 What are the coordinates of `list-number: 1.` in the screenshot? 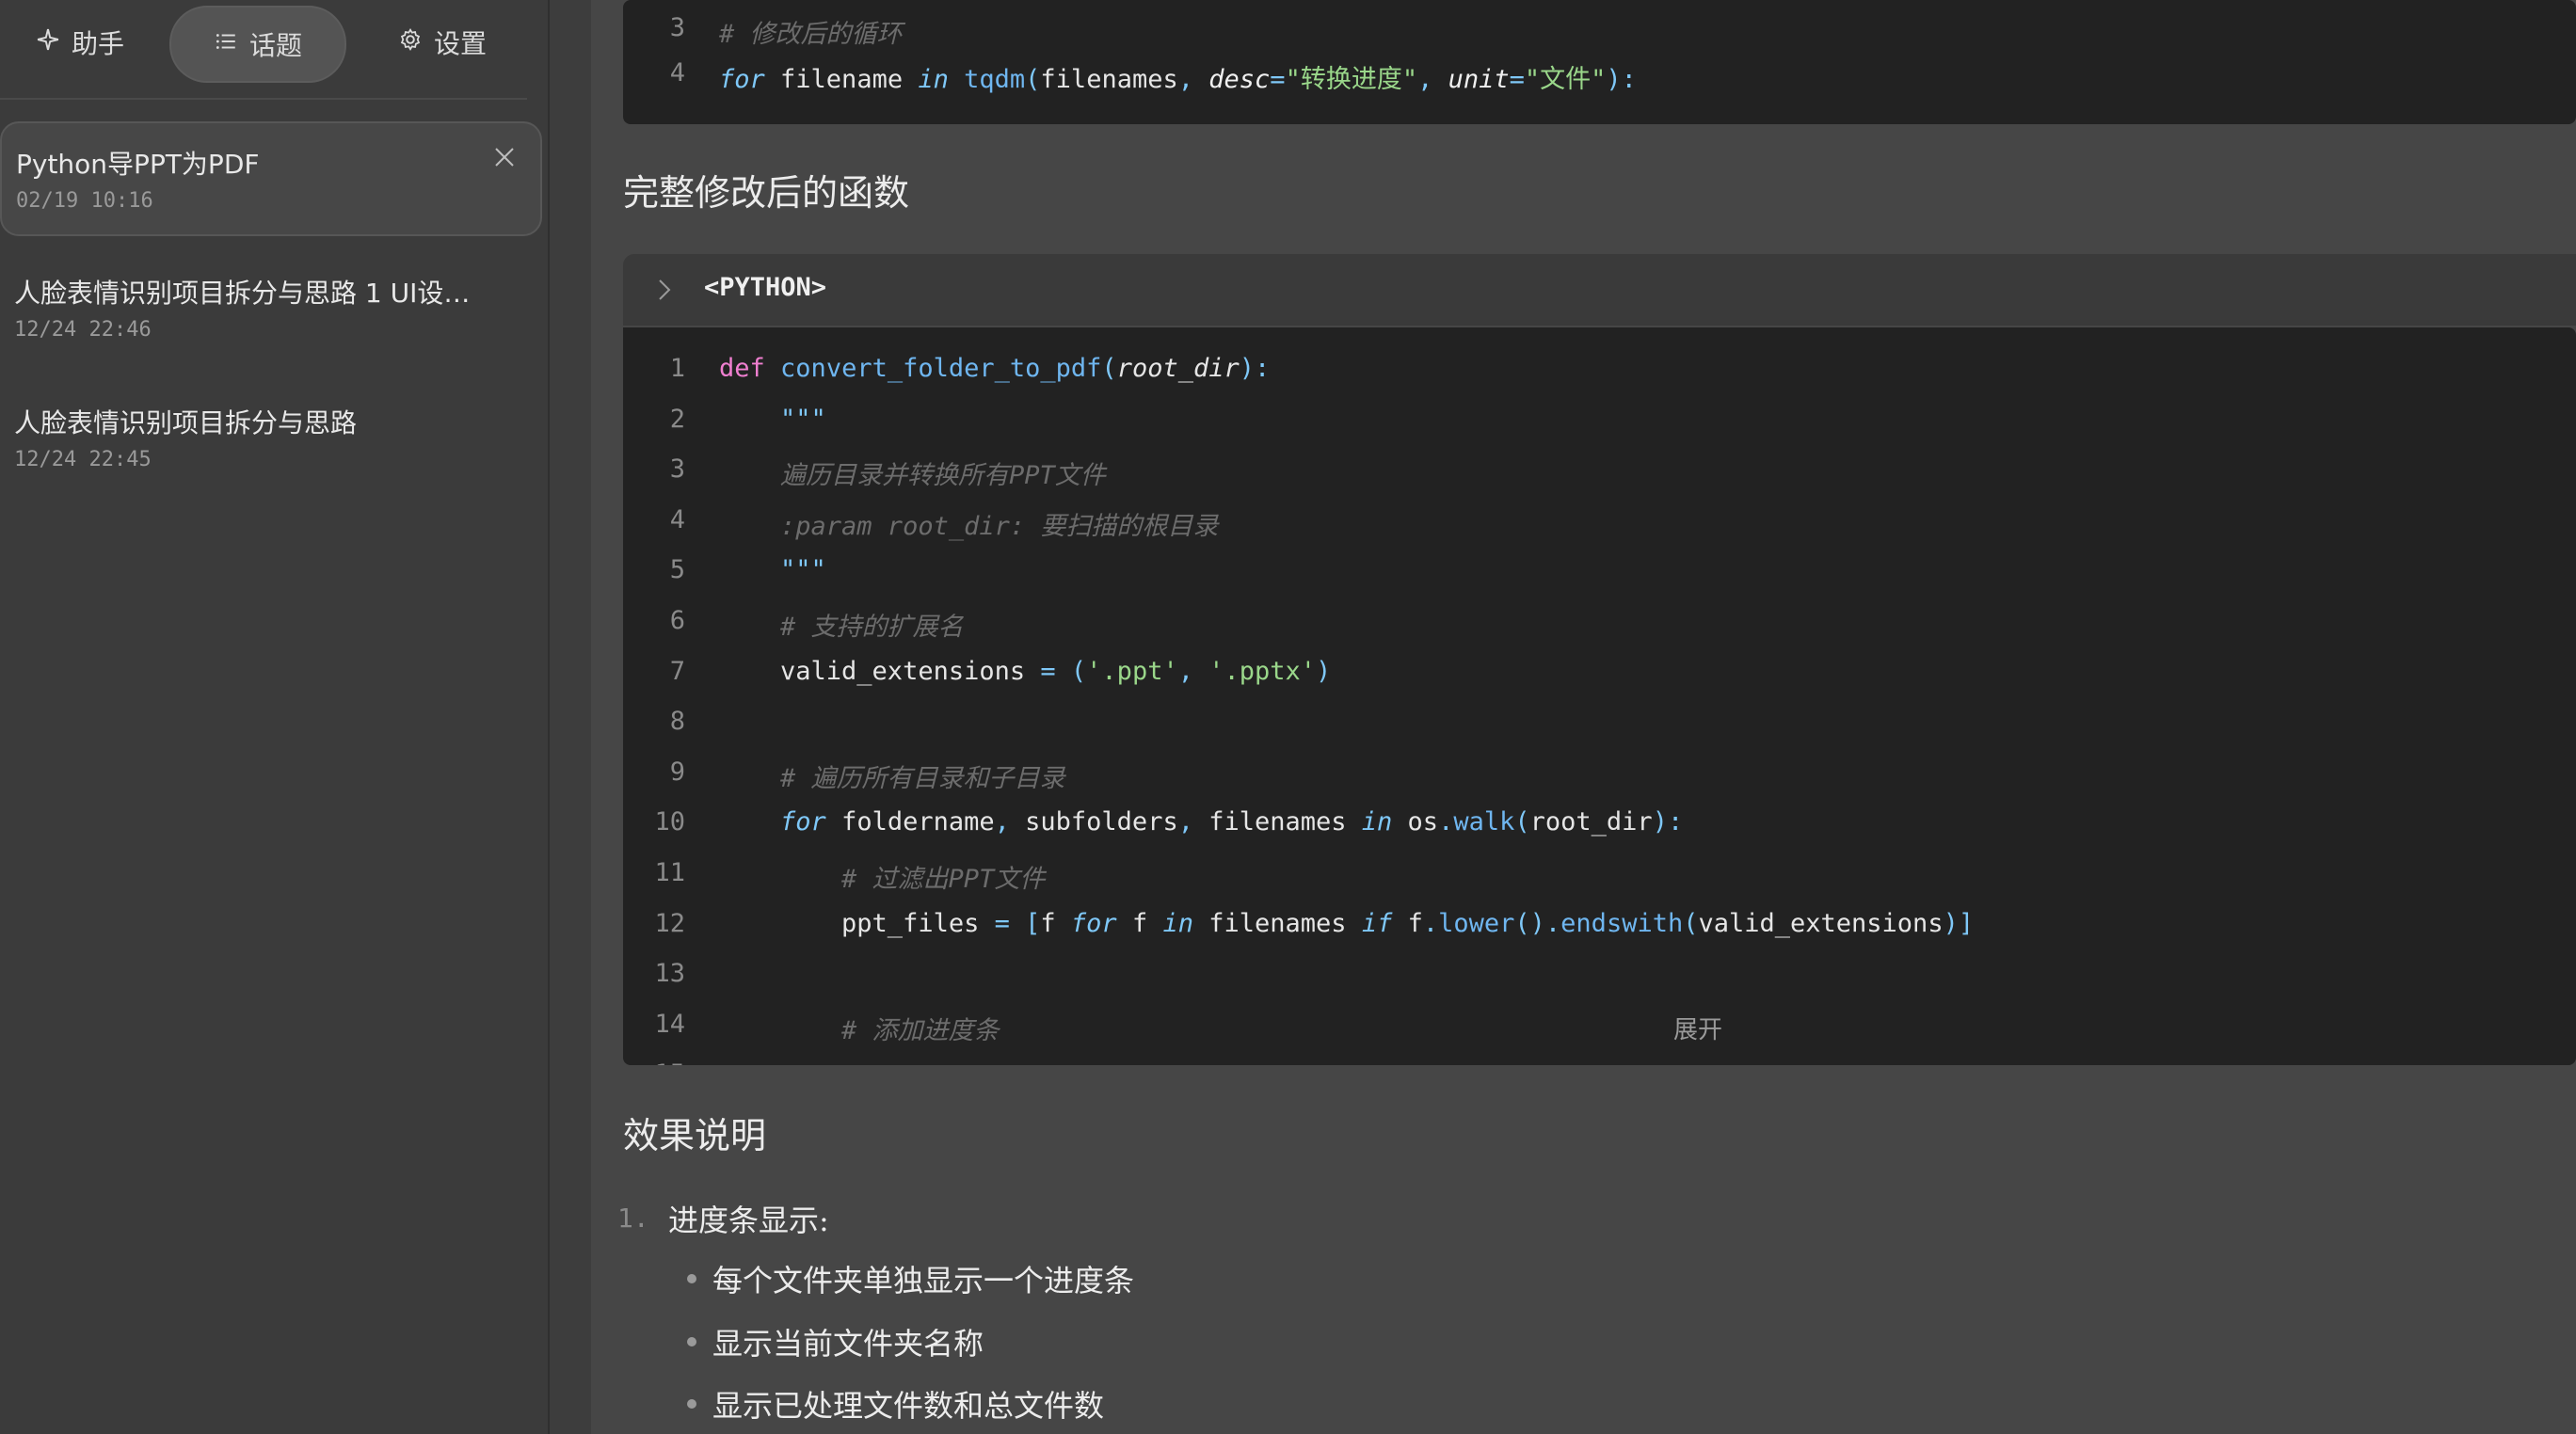 It's located at (633, 1218).